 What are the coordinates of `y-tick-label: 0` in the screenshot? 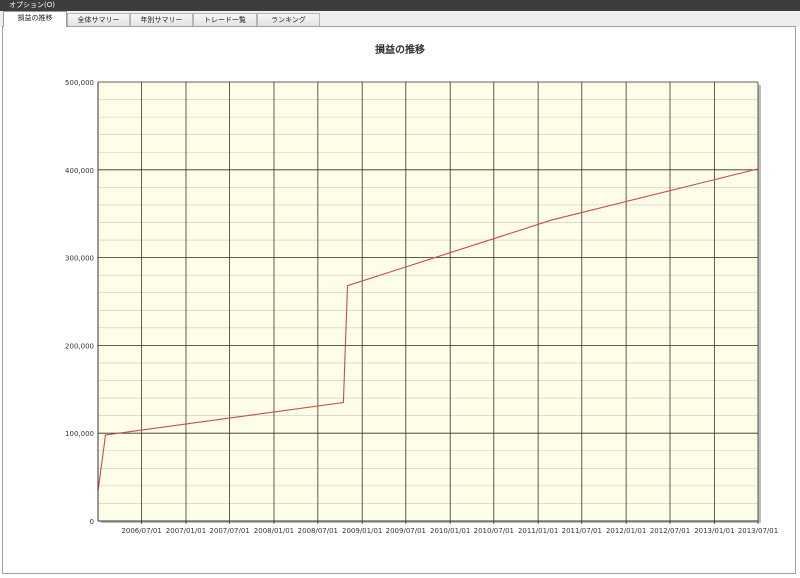 It's located at (92, 522).